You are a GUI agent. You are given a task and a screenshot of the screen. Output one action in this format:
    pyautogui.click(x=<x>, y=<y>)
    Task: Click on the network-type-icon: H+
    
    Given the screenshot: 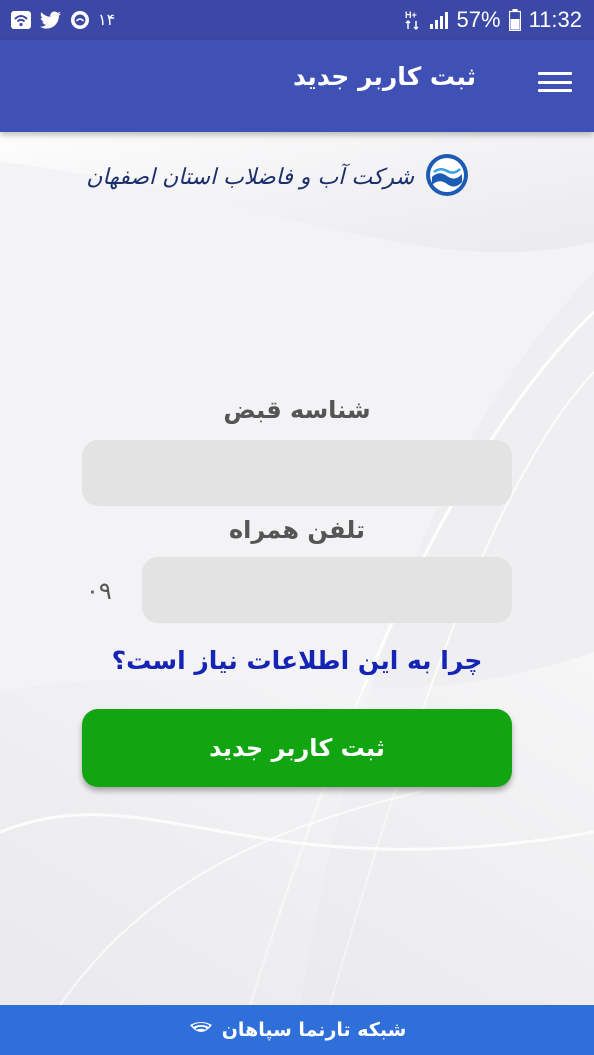 What is the action you would take?
    pyautogui.click(x=413, y=20)
    